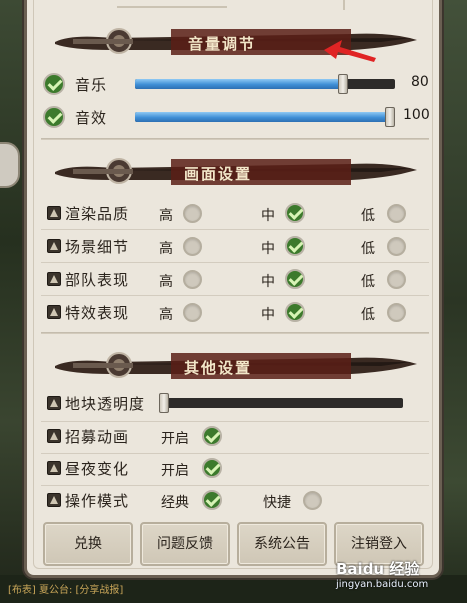  What do you see at coordinates (239, 84) in the screenshot?
I see `music-slider-fill` at bounding box center [239, 84].